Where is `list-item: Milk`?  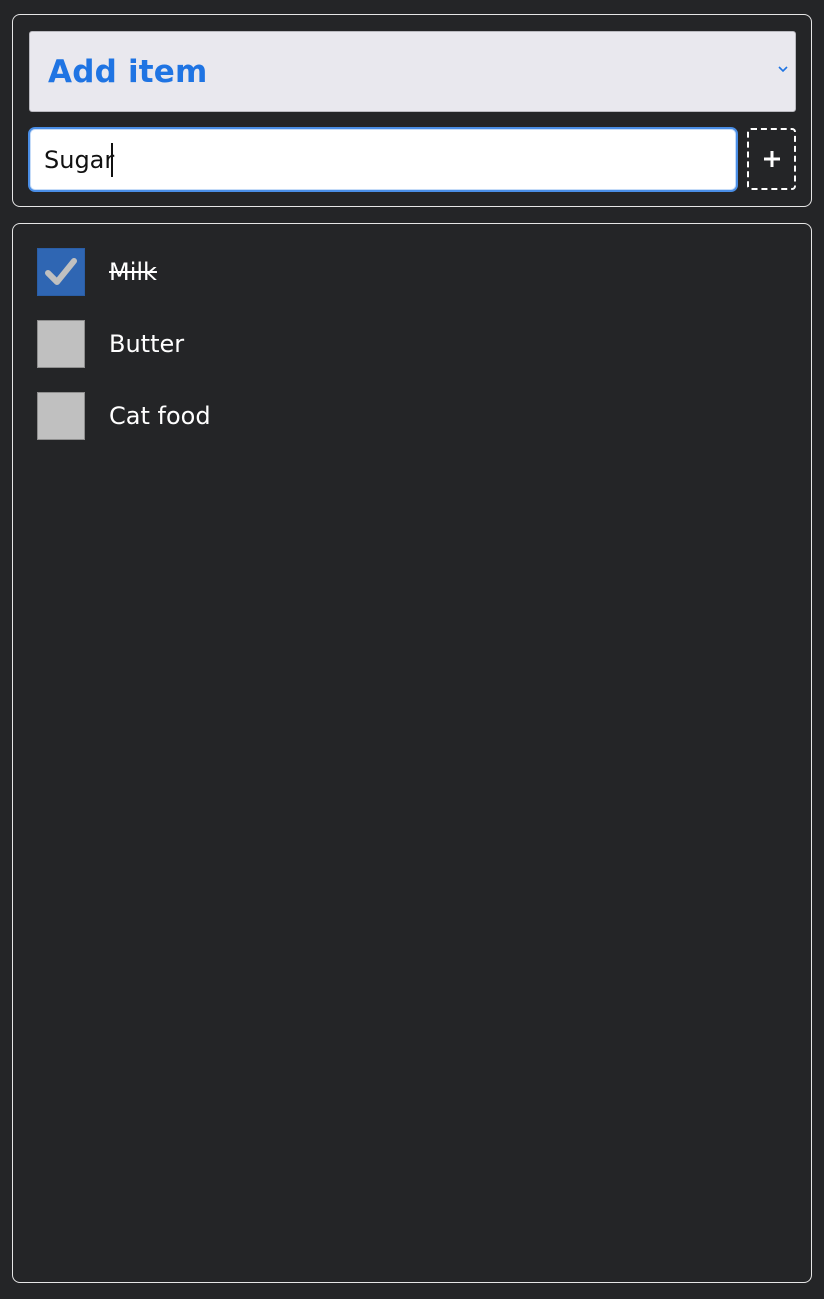 list-item: Milk is located at coordinates (407, 272).